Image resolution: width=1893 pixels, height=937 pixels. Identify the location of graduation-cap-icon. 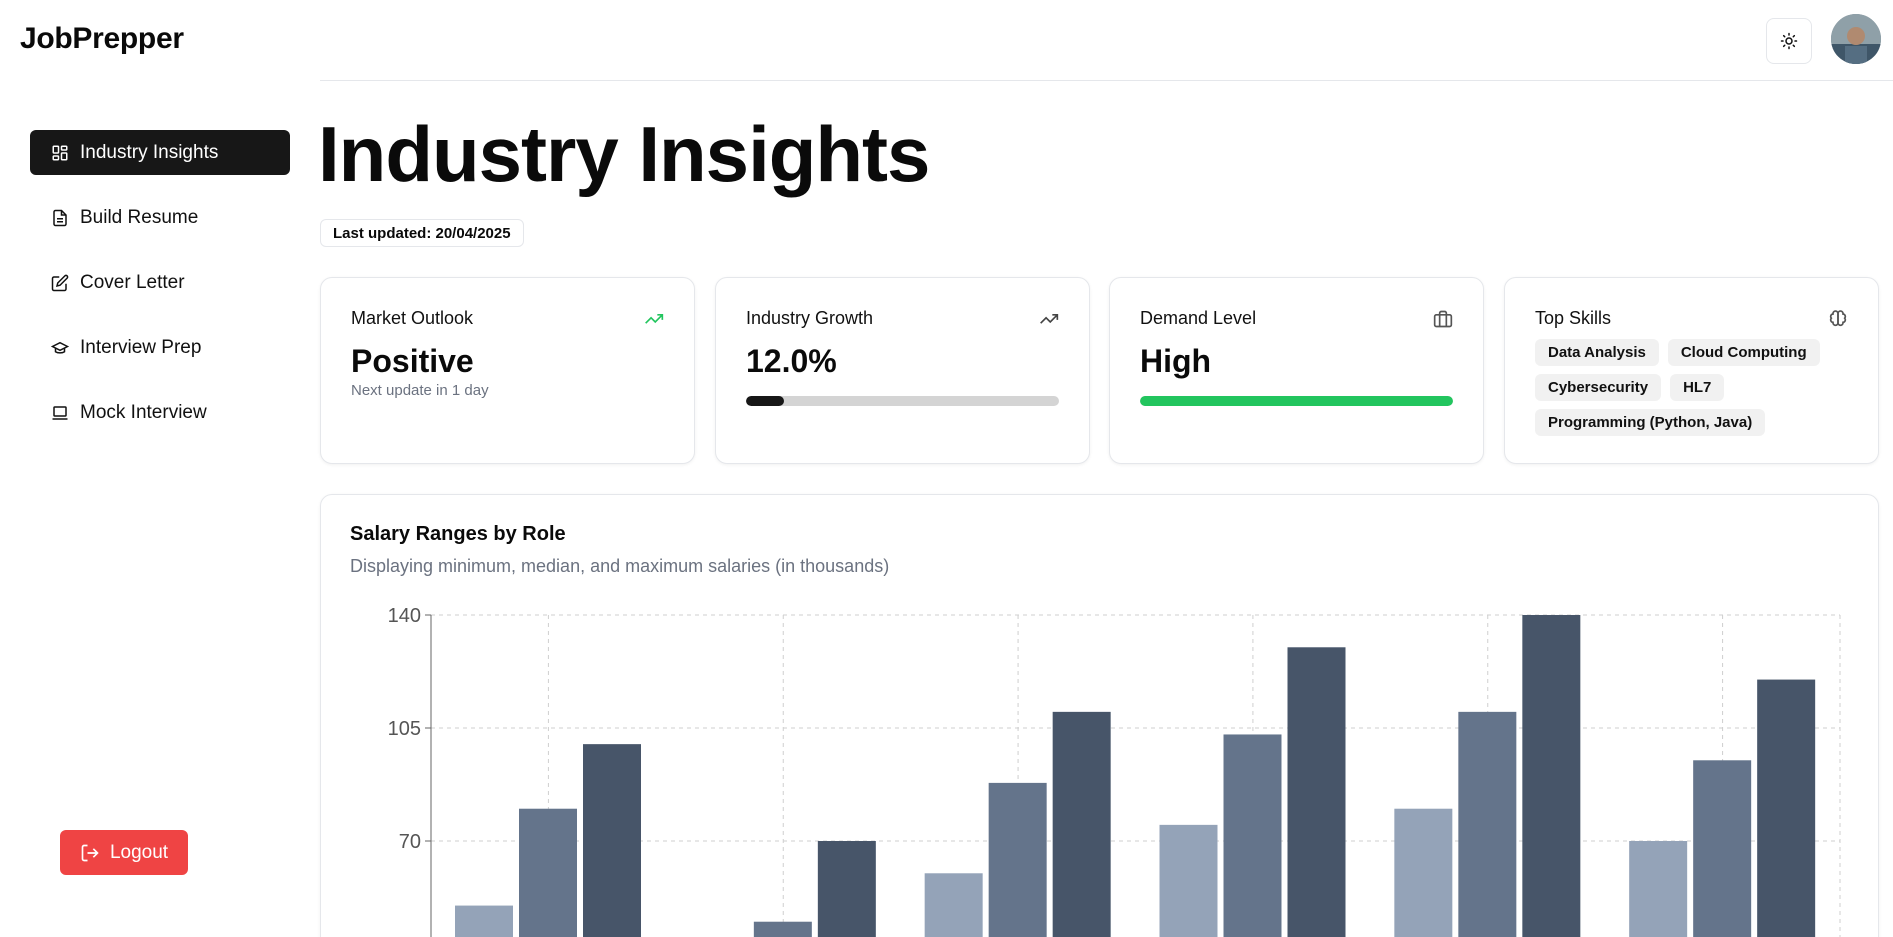
(60, 348).